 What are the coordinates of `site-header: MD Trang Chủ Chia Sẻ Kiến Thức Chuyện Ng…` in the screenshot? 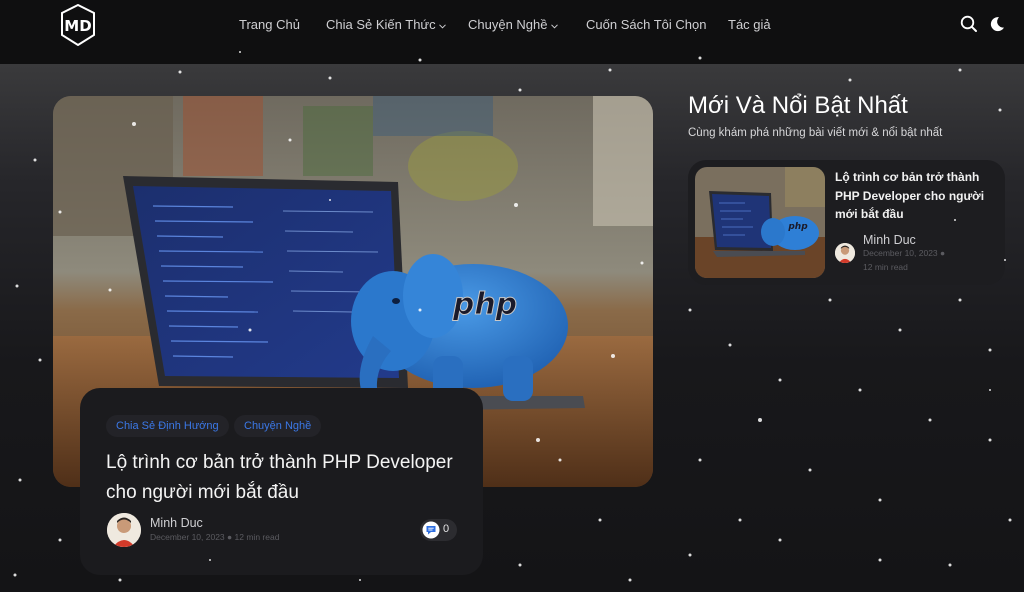 It's located at (512, 32).